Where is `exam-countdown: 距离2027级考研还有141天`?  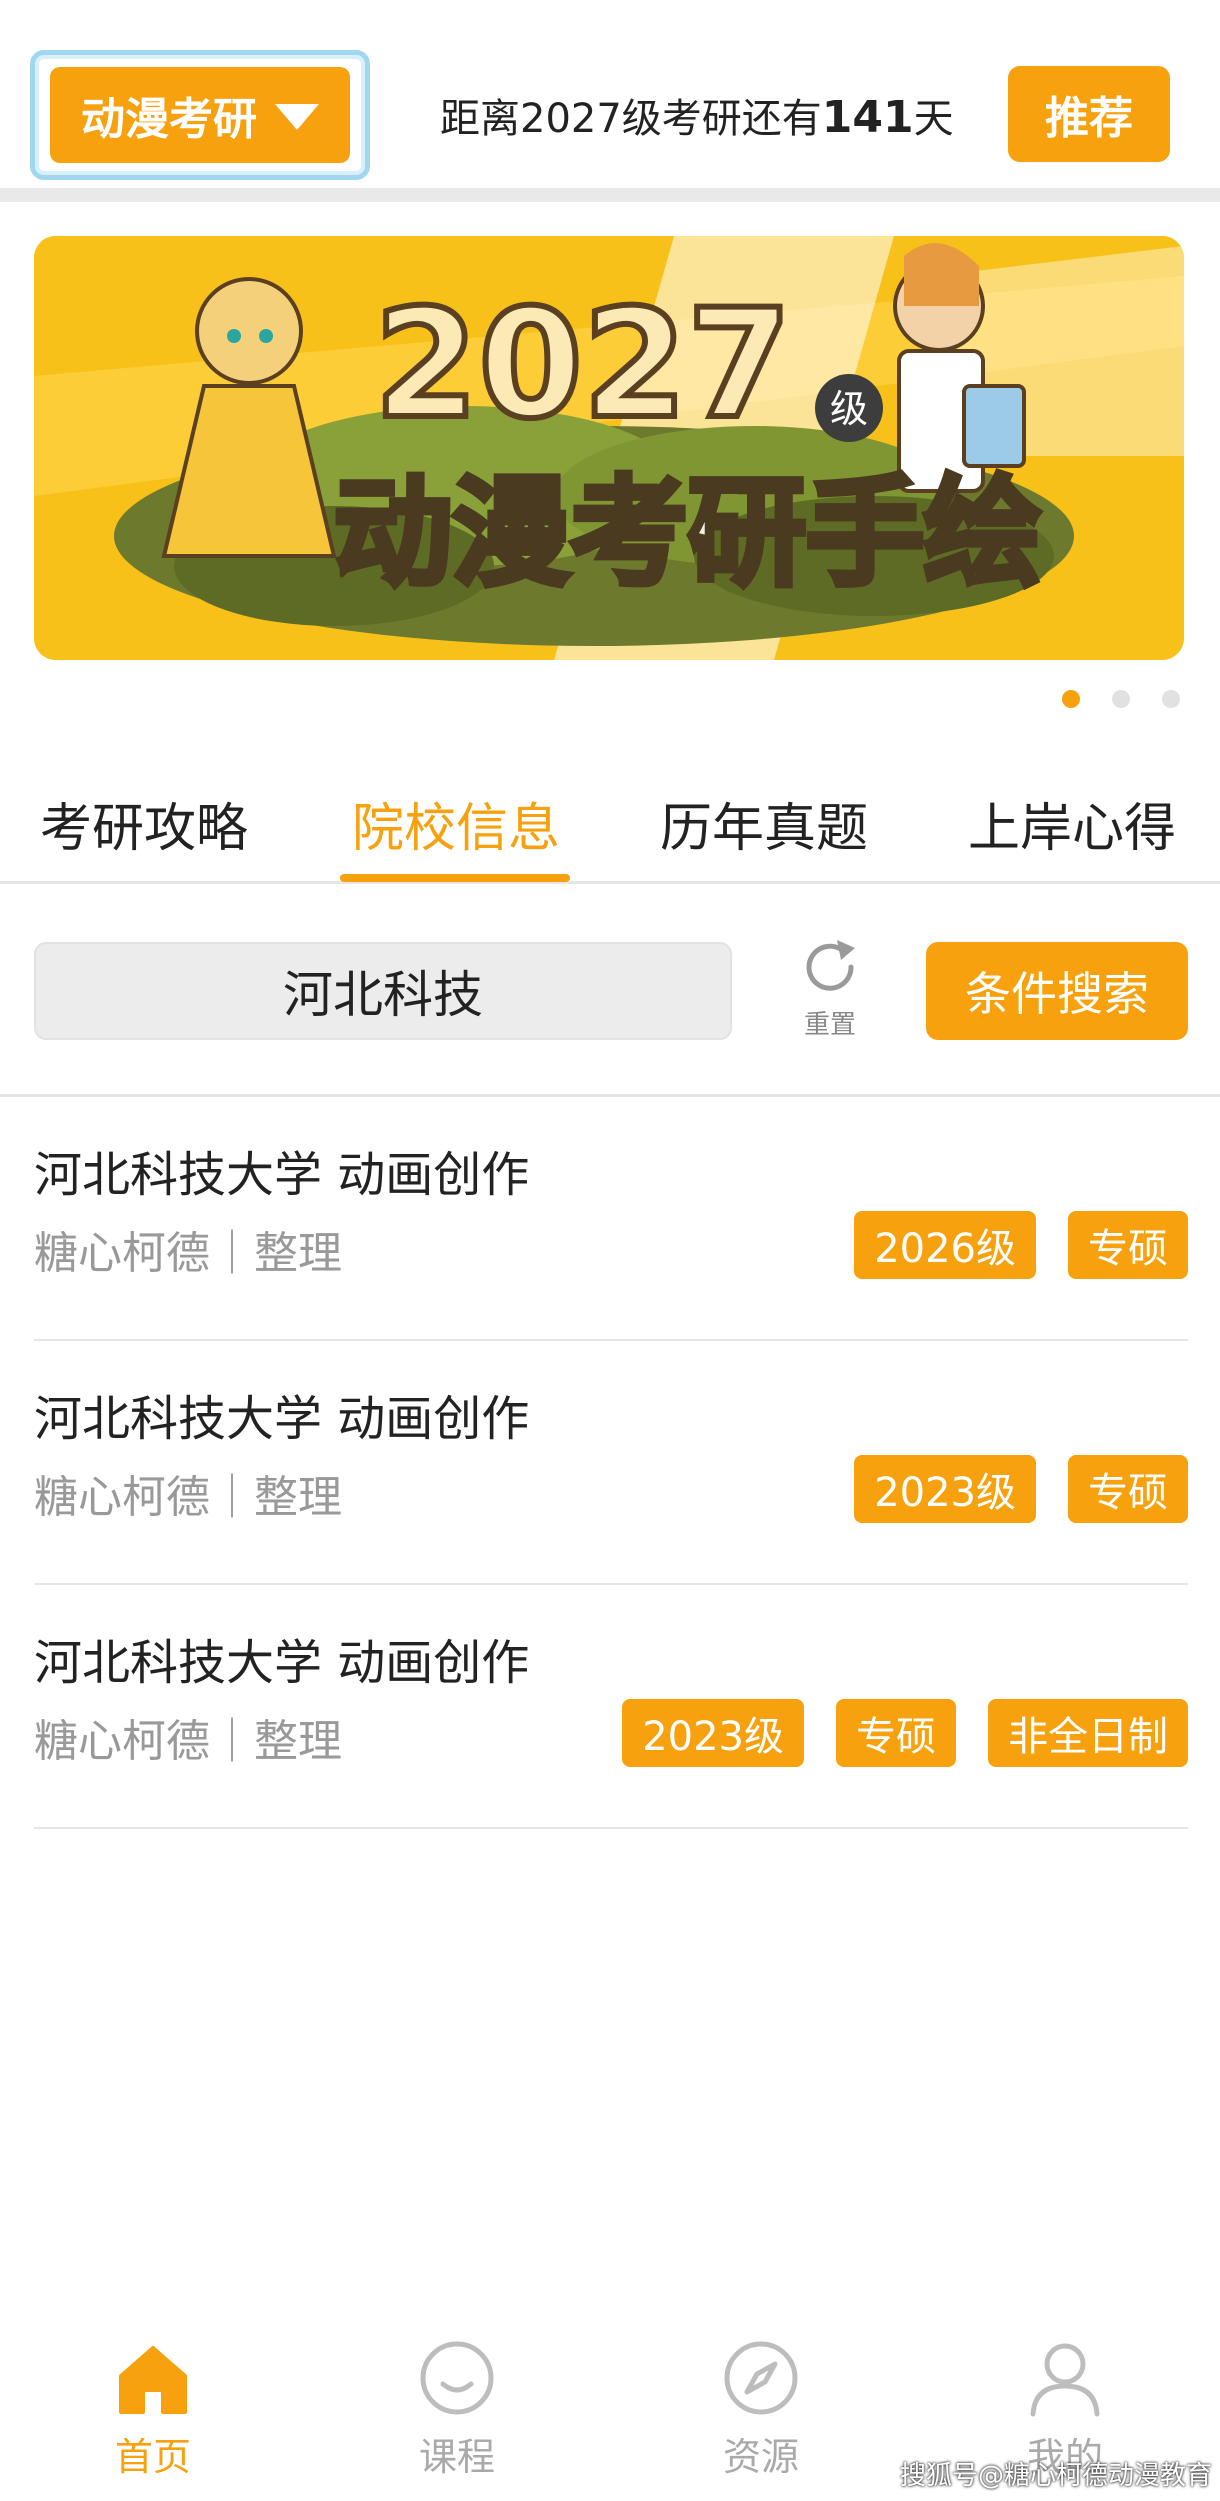 exam-countdown: 距离2027级考研还有141天 is located at coordinates (697, 115).